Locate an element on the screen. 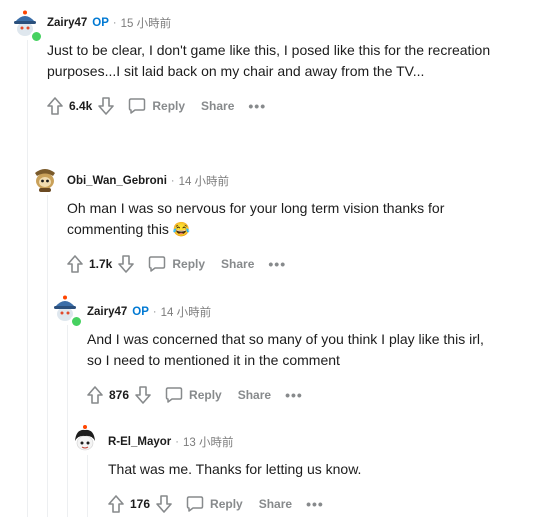 Image resolution: width=535 pixels, height=517 pixels. comment-author: R-El_Mayor is located at coordinates (139, 442).